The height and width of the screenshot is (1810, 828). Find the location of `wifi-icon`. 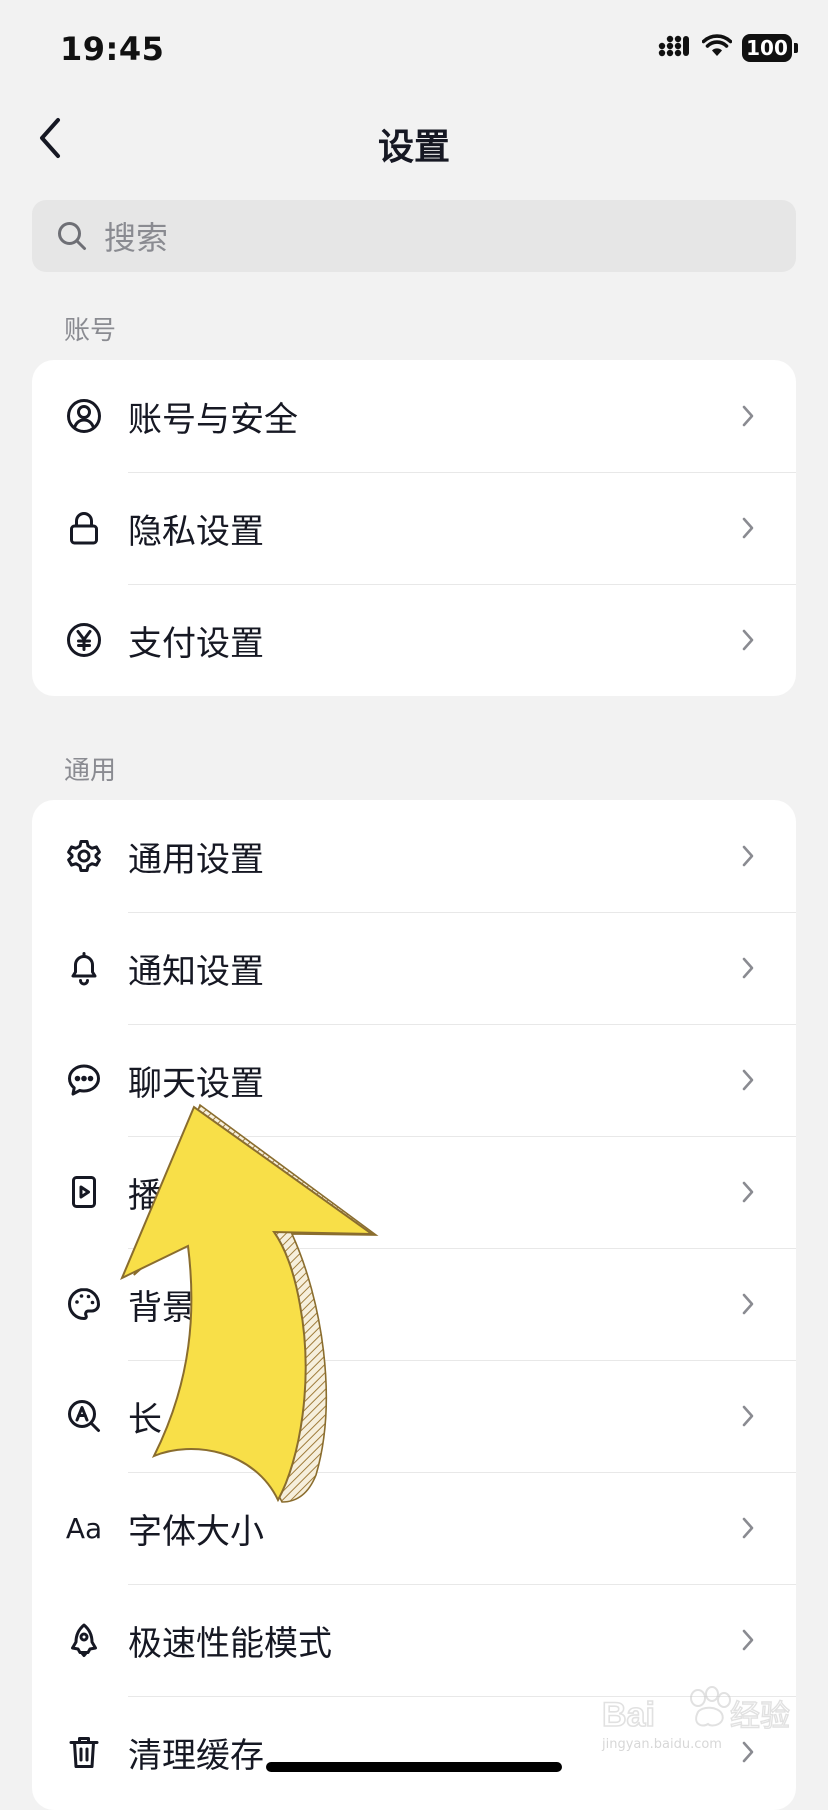

wifi-icon is located at coordinates (717, 48).